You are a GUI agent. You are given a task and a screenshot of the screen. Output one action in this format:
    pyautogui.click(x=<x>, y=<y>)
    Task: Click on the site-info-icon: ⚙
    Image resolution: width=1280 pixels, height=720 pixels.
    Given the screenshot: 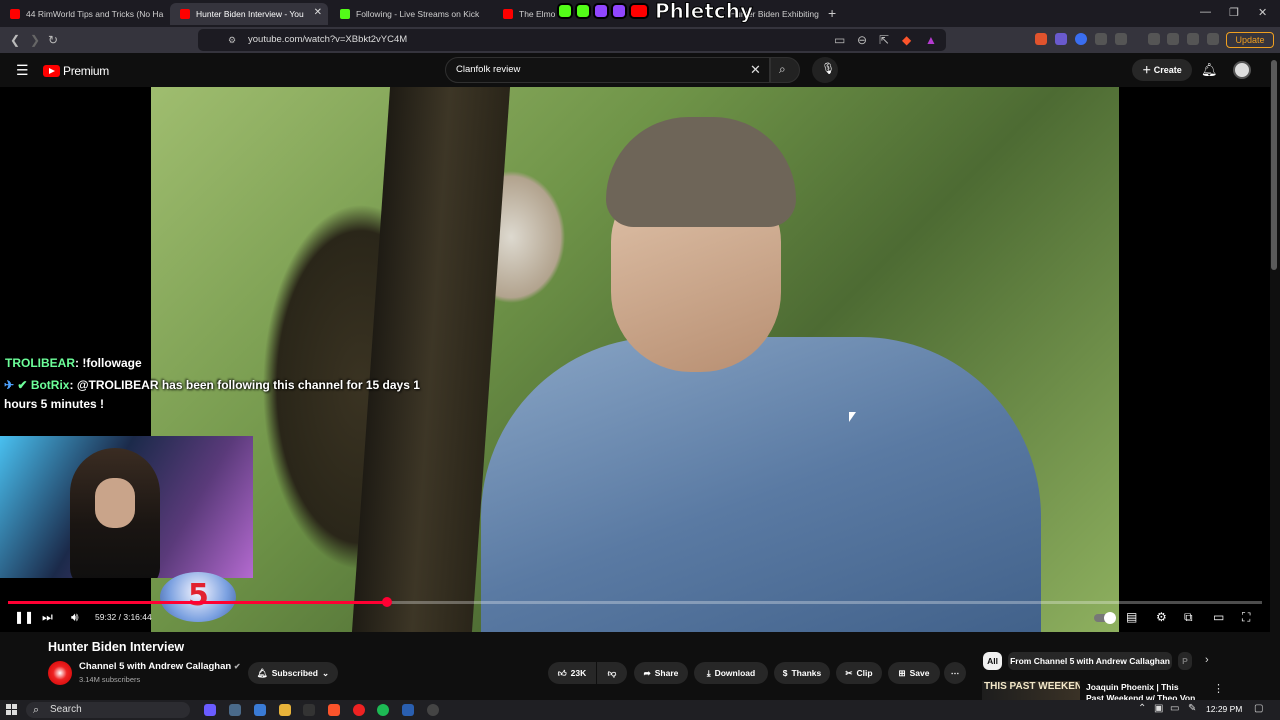 What is the action you would take?
    pyautogui.click(x=232, y=40)
    